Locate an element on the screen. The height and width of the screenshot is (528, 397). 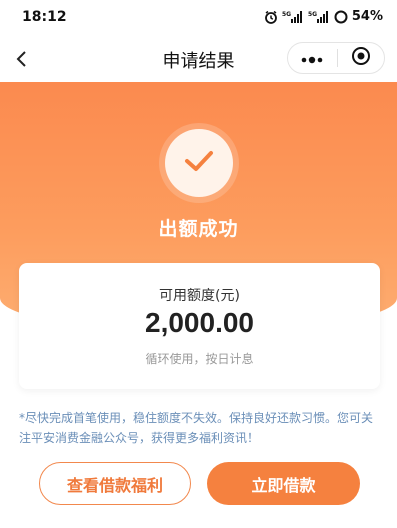
nav-bar: 申请结果 is located at coordinates (198, 59).